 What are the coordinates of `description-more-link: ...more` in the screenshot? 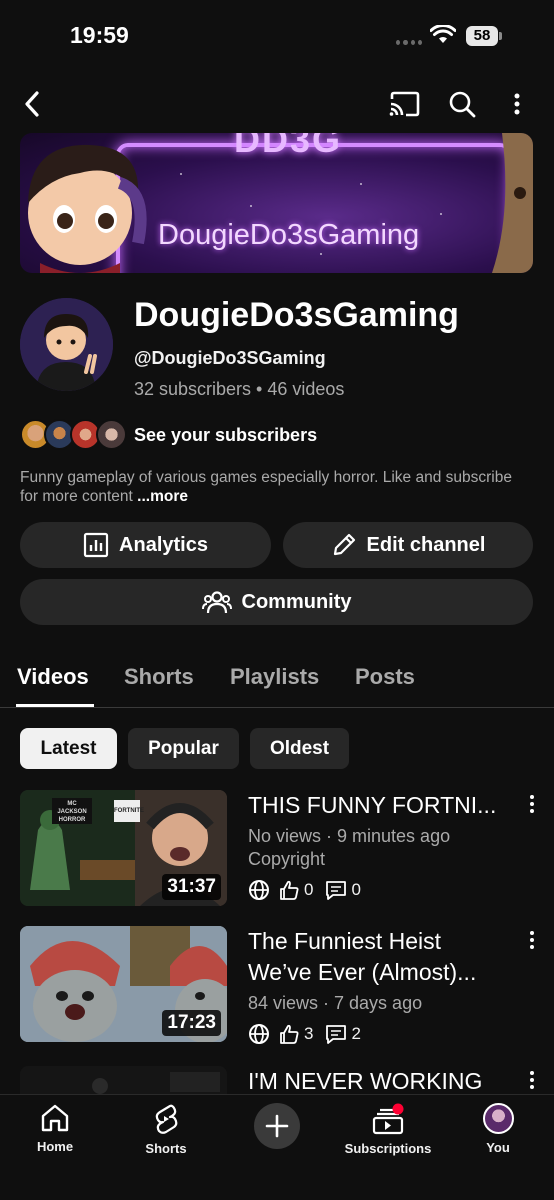 It's located at (162, 496).